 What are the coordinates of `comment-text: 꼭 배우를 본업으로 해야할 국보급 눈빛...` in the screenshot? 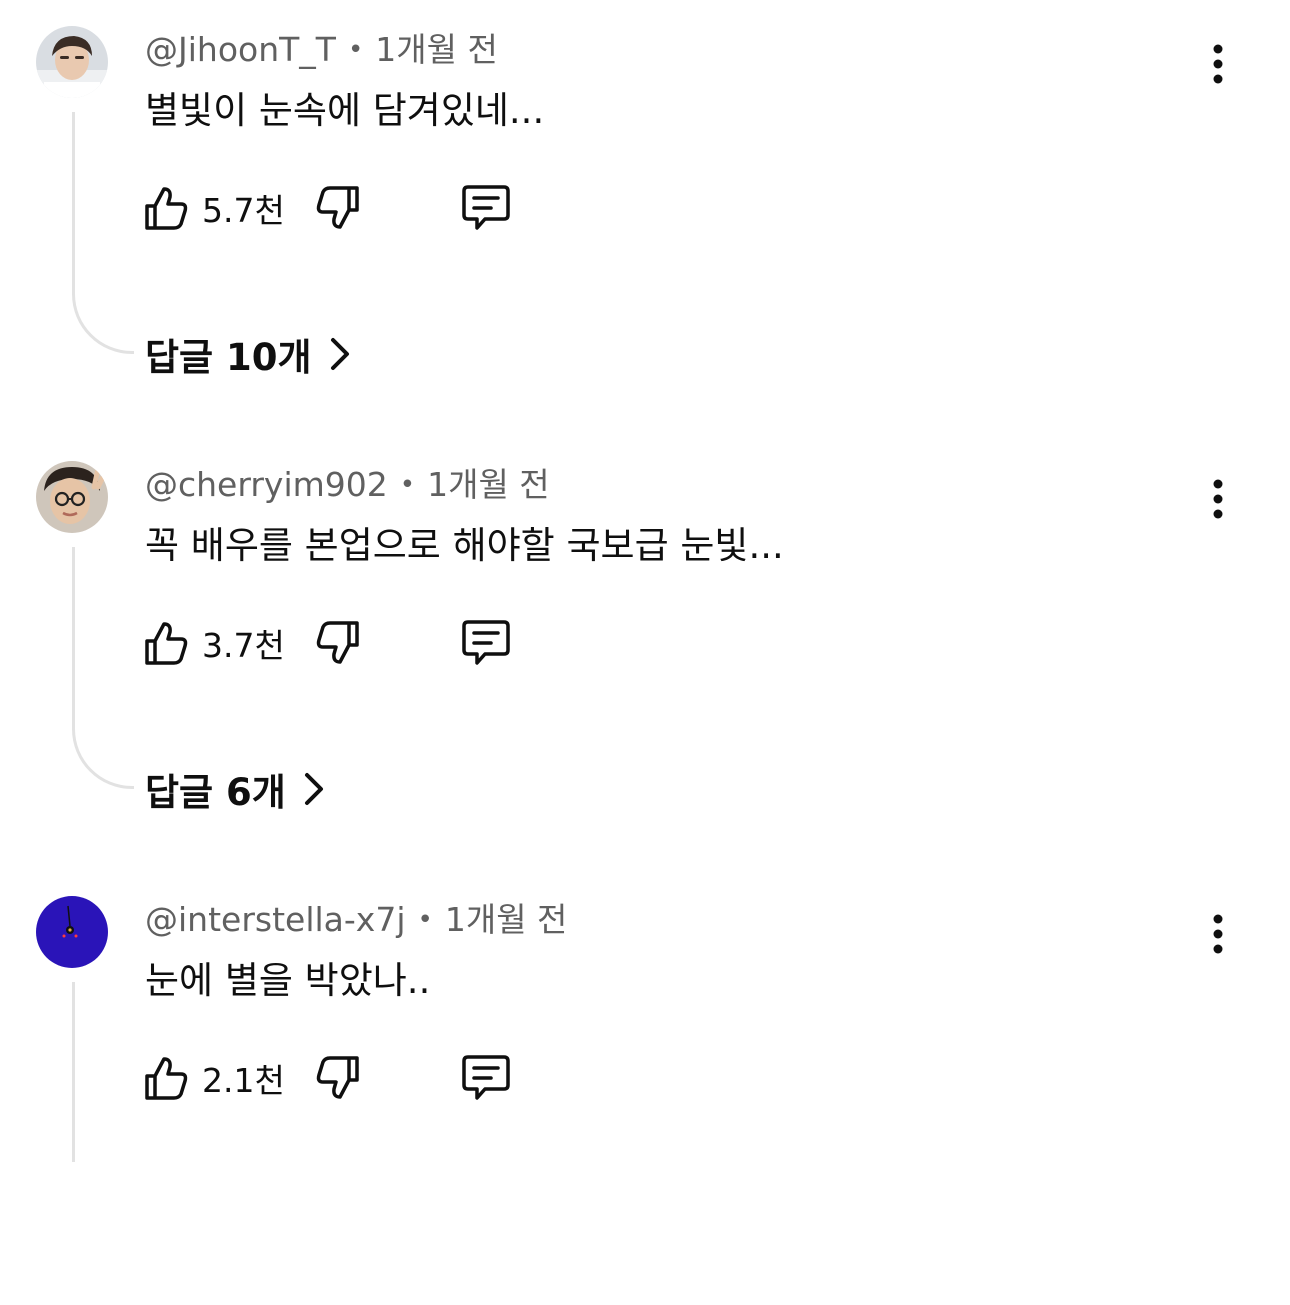 It's located at (464, 545).